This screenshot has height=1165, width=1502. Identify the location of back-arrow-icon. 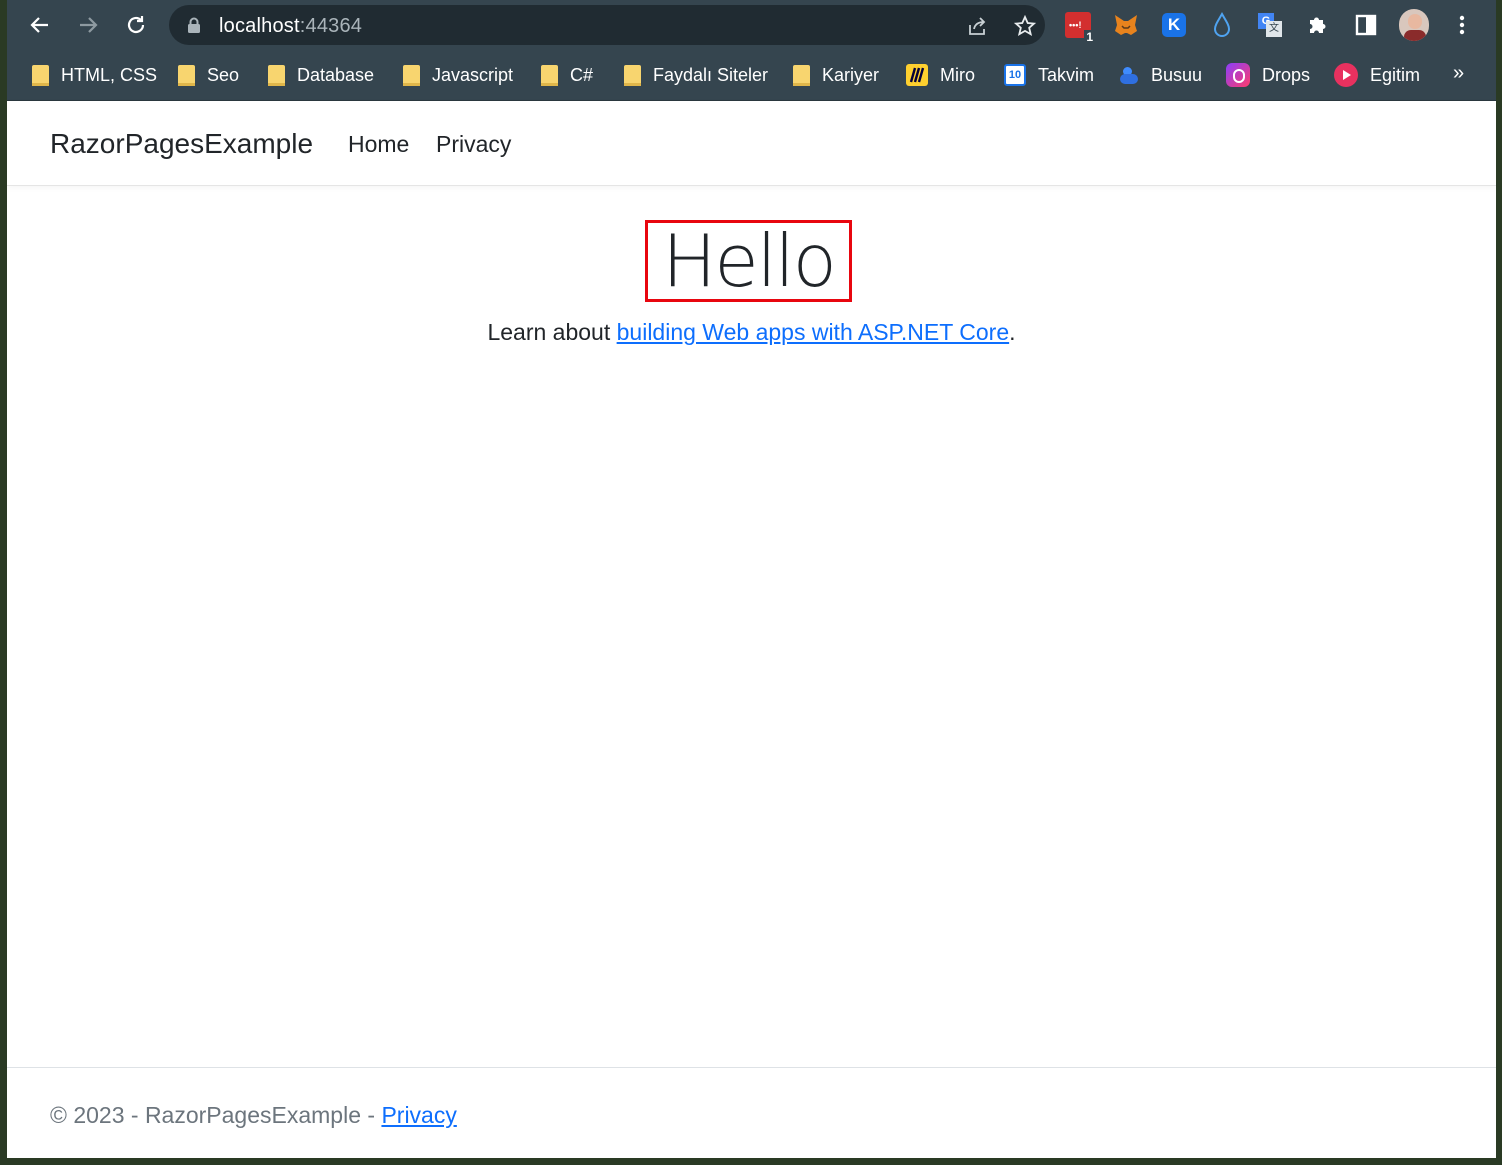
(39, 25).